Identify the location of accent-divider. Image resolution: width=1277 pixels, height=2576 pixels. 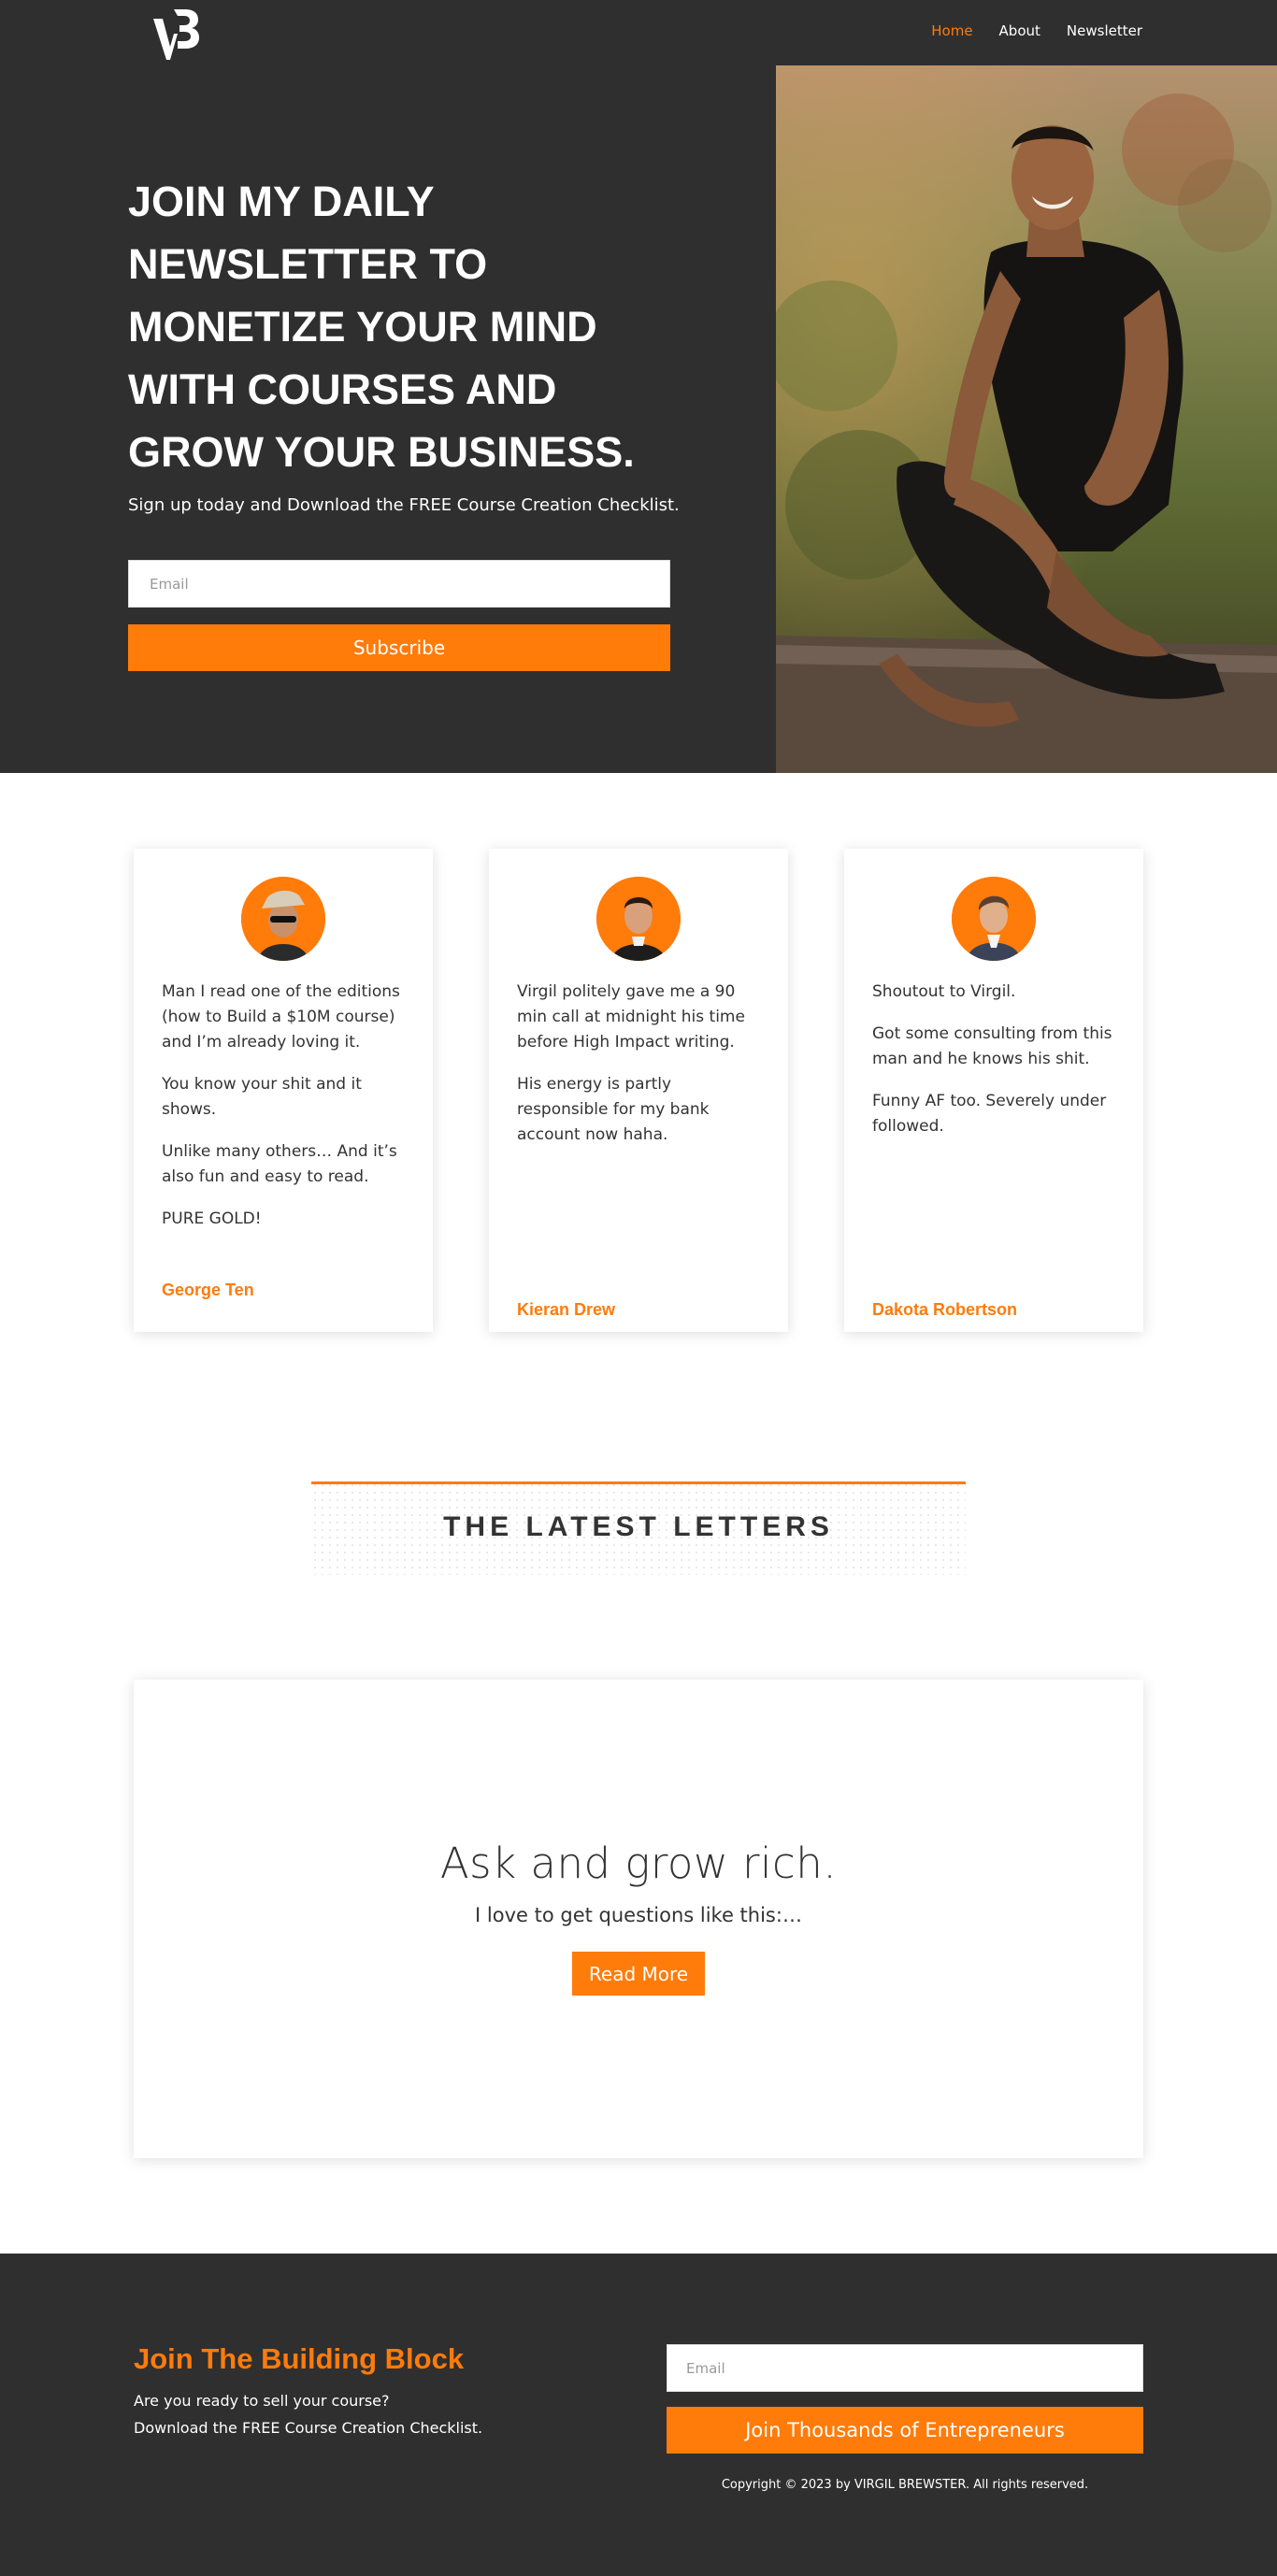
(639, 1482).